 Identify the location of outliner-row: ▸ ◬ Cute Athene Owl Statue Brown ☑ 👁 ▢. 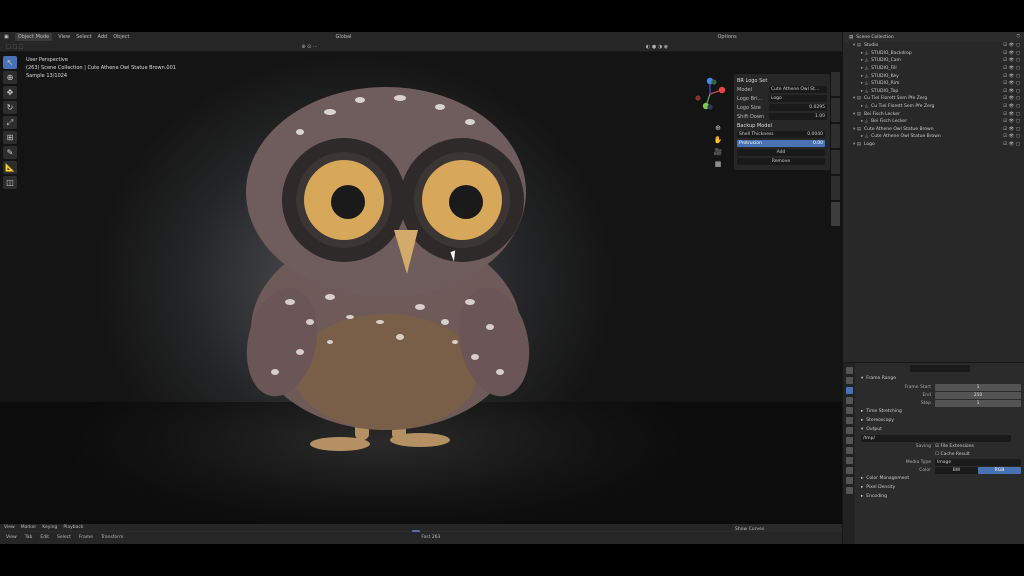
(933, 137).